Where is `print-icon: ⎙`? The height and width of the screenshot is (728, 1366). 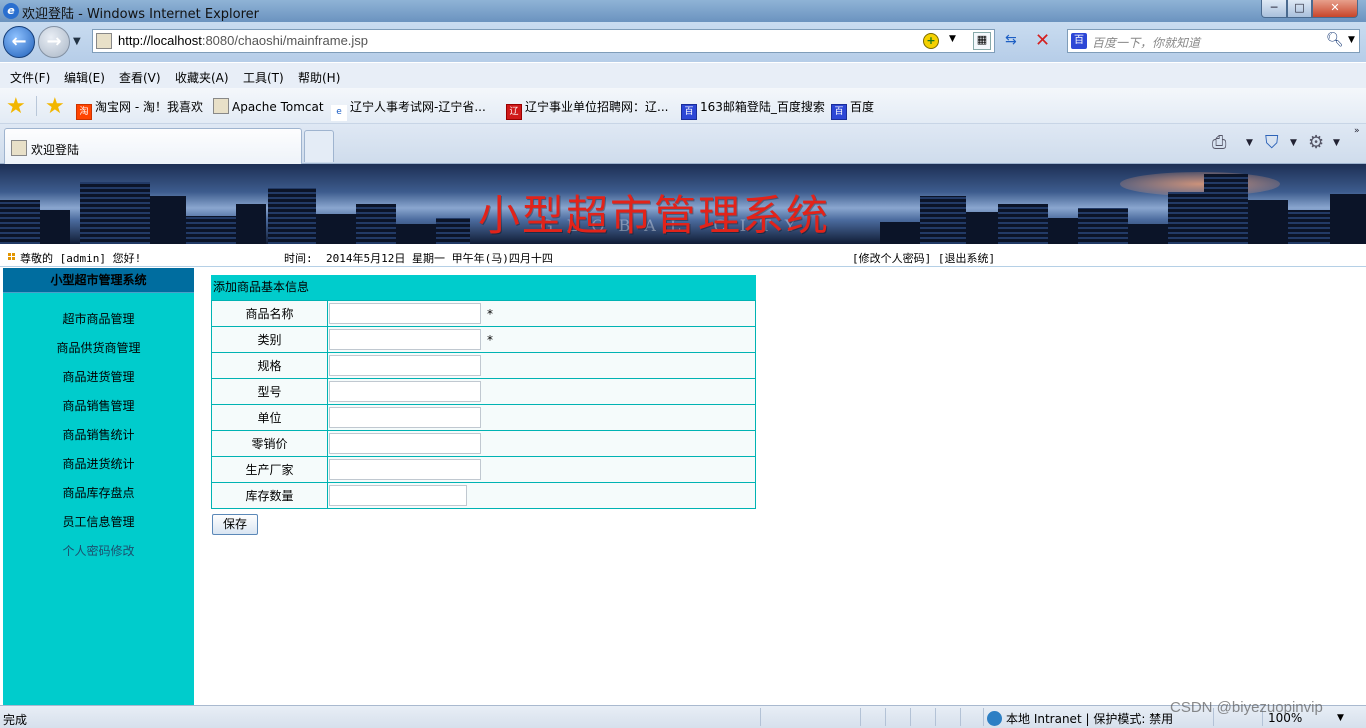
print-icon: ⎙ is located at coordinates (1219, 142).